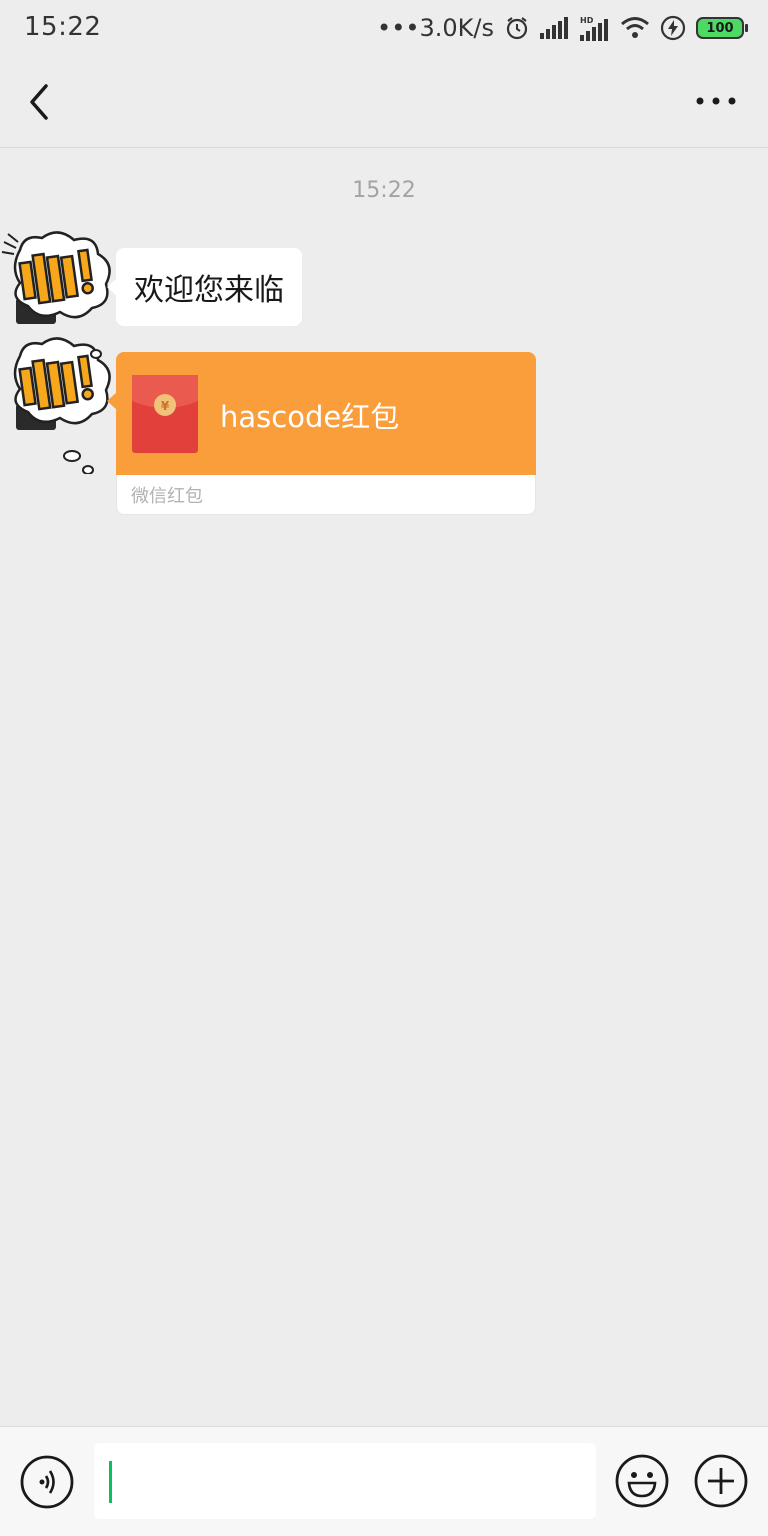 The image size is (768, 1536). Describe the element at coordinates (204, 287) in the screenshot. I see `message-bubble-text: 欢迎您来临` at that location.